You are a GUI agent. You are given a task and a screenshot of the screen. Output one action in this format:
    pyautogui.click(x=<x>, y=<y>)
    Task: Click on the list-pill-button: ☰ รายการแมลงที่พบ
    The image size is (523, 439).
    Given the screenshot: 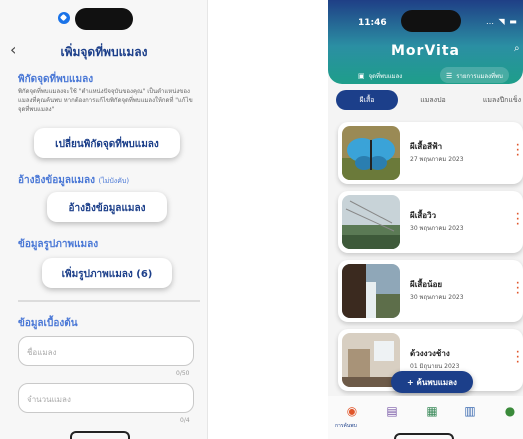 What is the action you would take?
    pyautogui.click(x=474, y=75)
    